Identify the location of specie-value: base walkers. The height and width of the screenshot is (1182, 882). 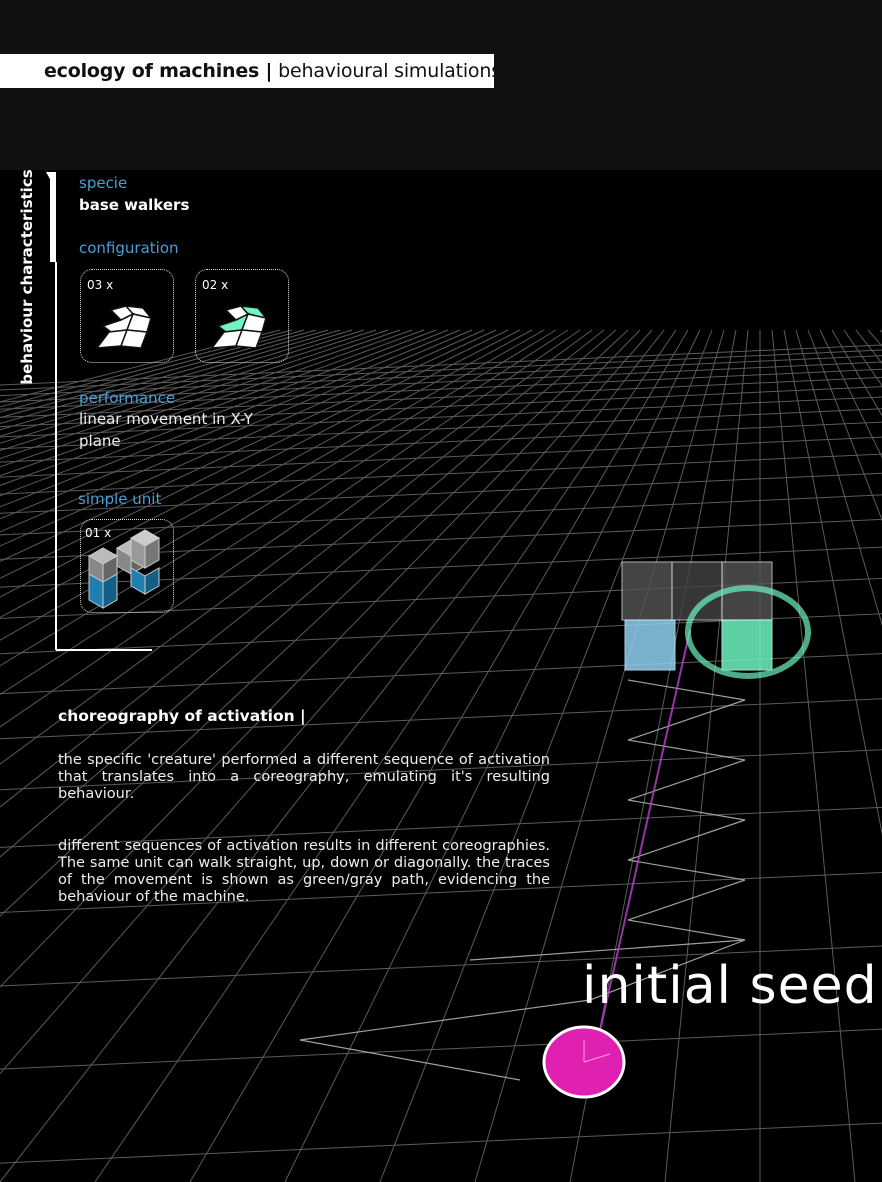
(134, 205).